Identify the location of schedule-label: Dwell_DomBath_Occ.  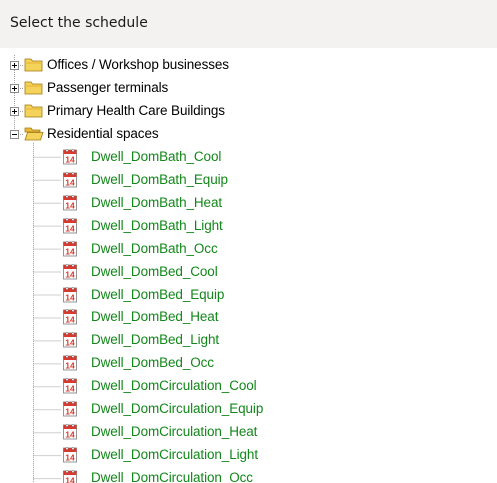
(154, 248).